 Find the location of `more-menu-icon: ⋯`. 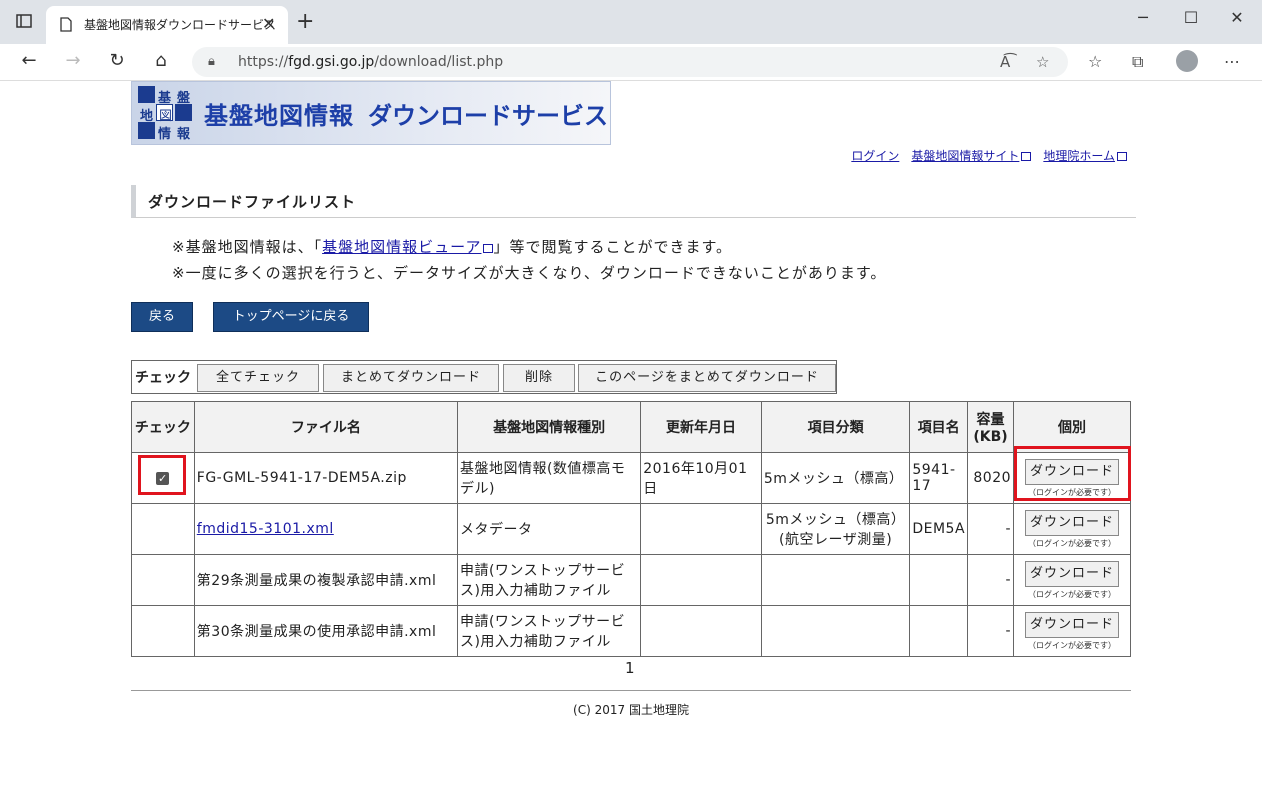

more-menu-icon: ⋯ is located at coordinates (1232, 61).